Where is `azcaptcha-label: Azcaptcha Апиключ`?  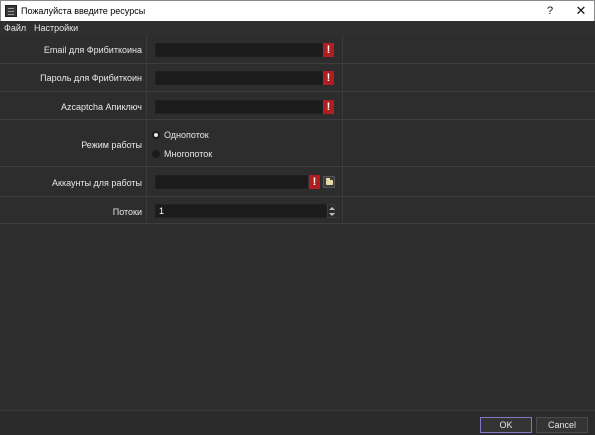
azcaptcha-label: Azcaptcha Апиключ is located at coordinates (101, 107).